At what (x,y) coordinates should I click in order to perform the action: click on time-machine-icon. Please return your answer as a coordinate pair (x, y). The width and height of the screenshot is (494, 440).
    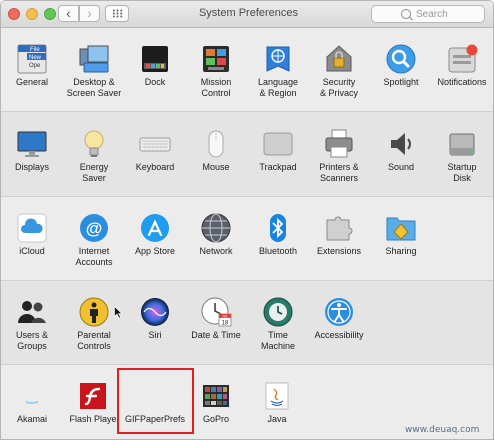
    Looking at the image, I should click on (278, 312).